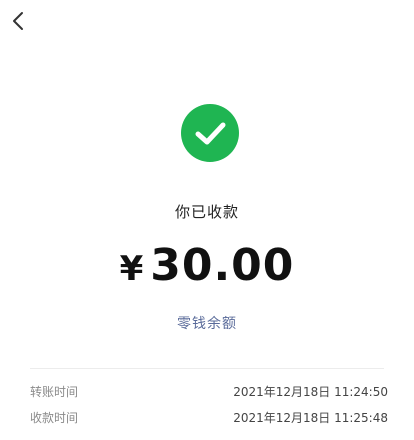 Image resolution: width=414 pixels, height=440 pixels. I want to click on success-status, so click(210, 133).